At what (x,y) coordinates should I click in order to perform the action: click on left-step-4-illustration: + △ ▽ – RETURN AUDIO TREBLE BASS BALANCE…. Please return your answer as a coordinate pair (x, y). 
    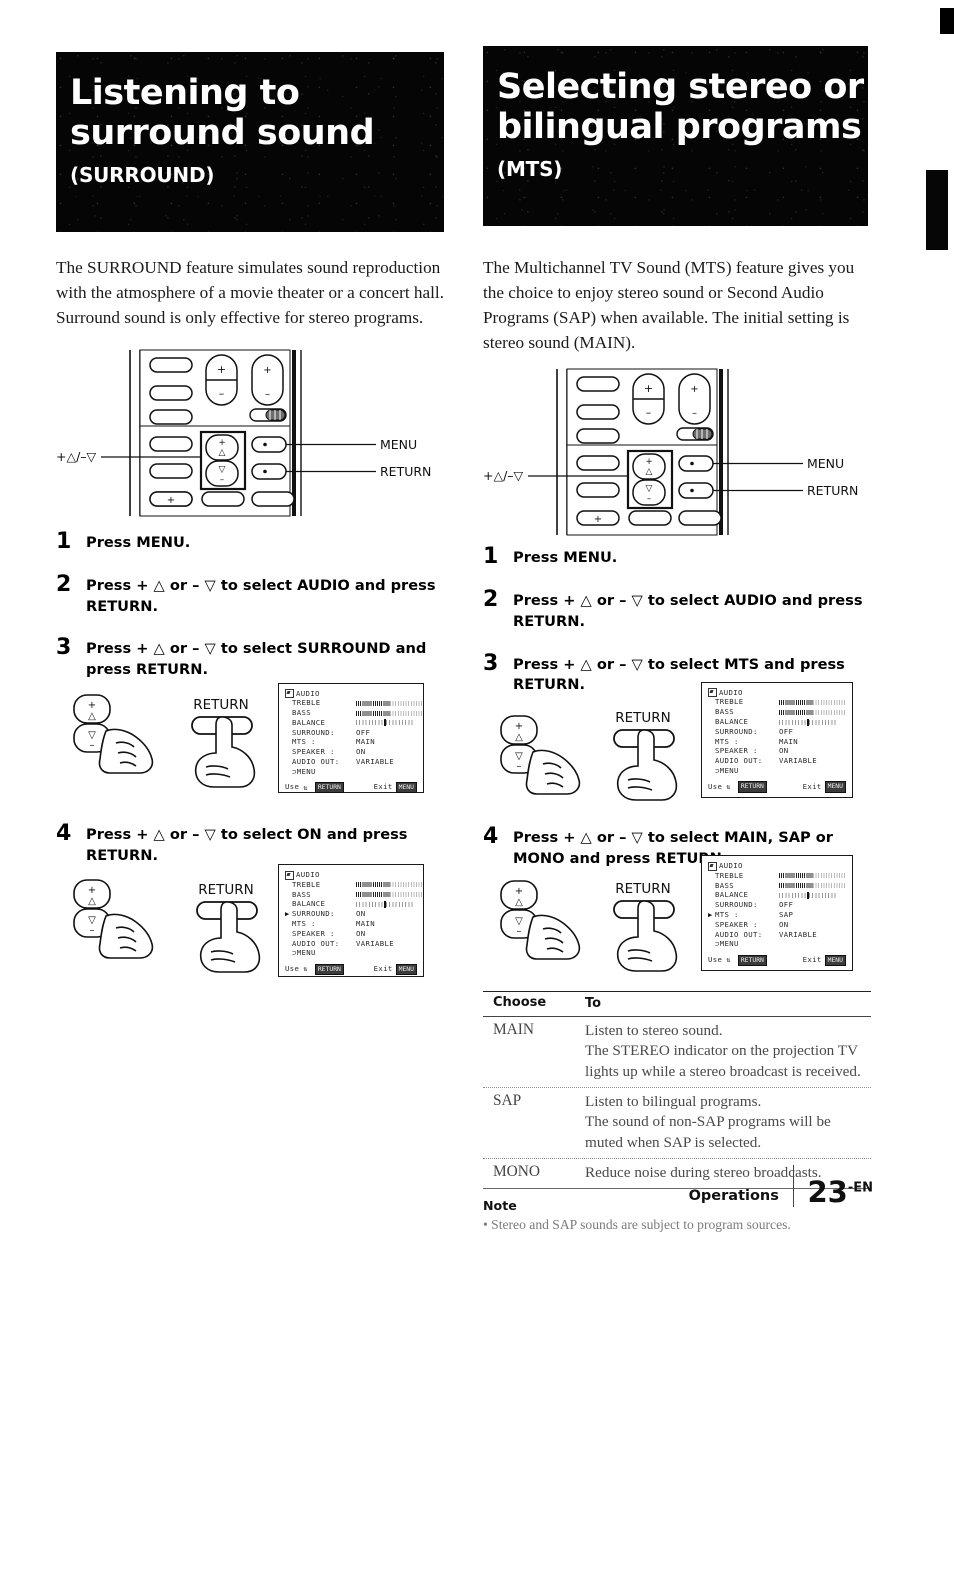
    Looking at the image, I should click on (250, 928).